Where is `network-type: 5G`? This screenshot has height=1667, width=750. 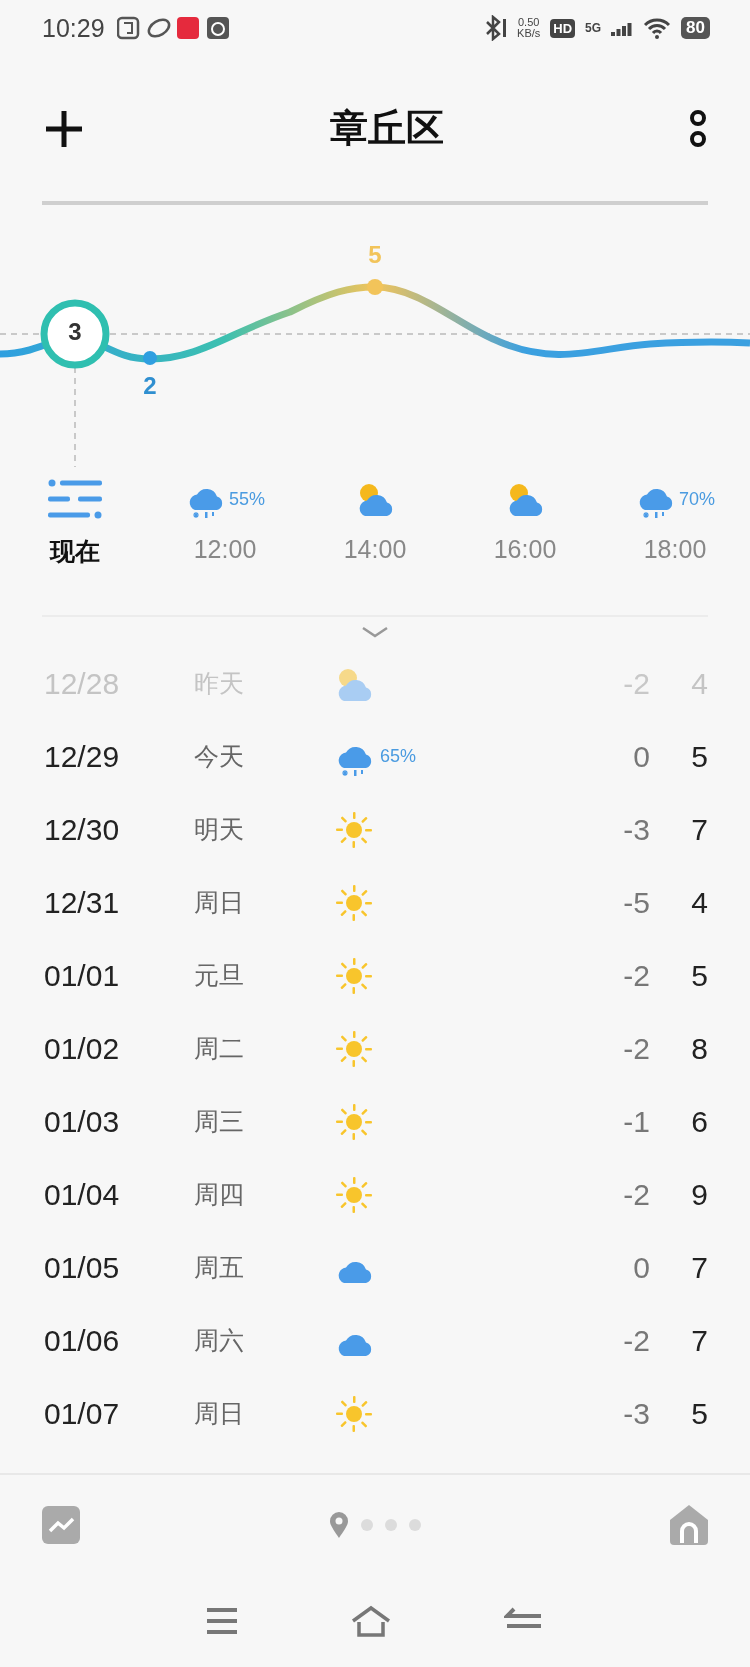
network-type: 5G is located at coordinates (593, 28).